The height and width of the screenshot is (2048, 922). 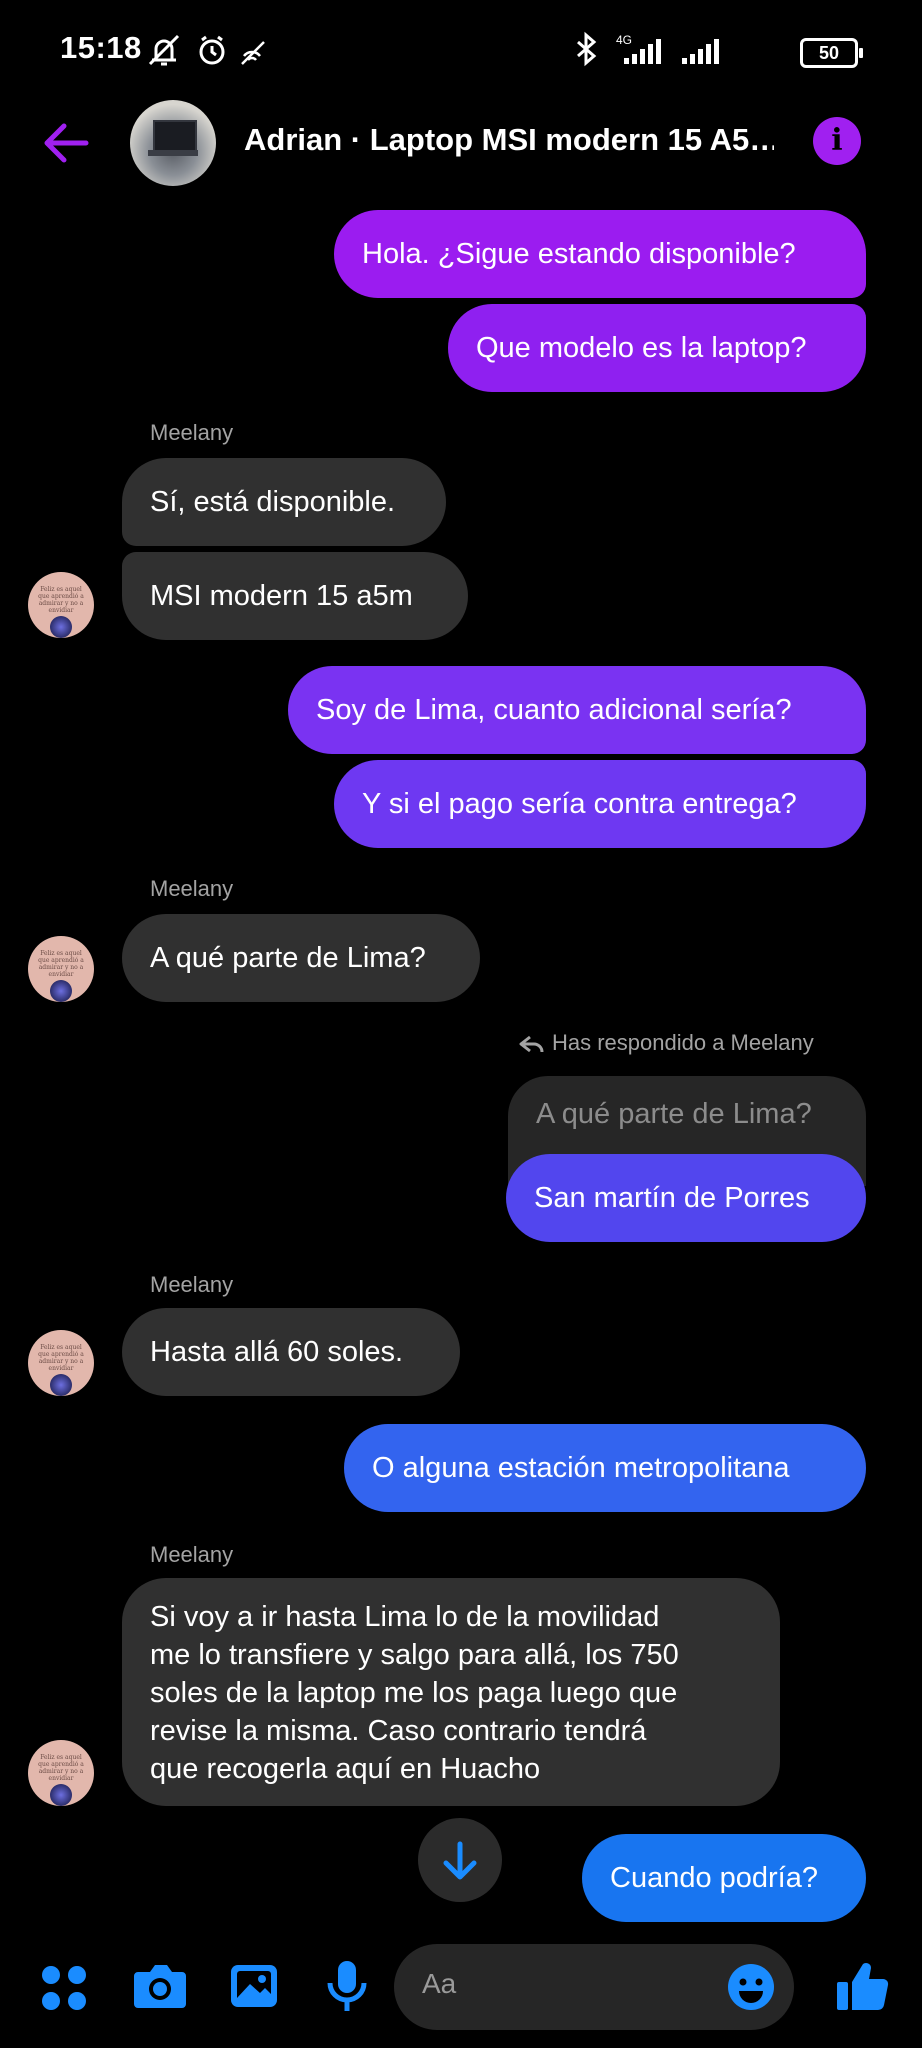 What do you see at coordinates (301, 958) in the screenshot?
I see `message-received: A qué parte de Lima?` at bounding box center [301, 958].